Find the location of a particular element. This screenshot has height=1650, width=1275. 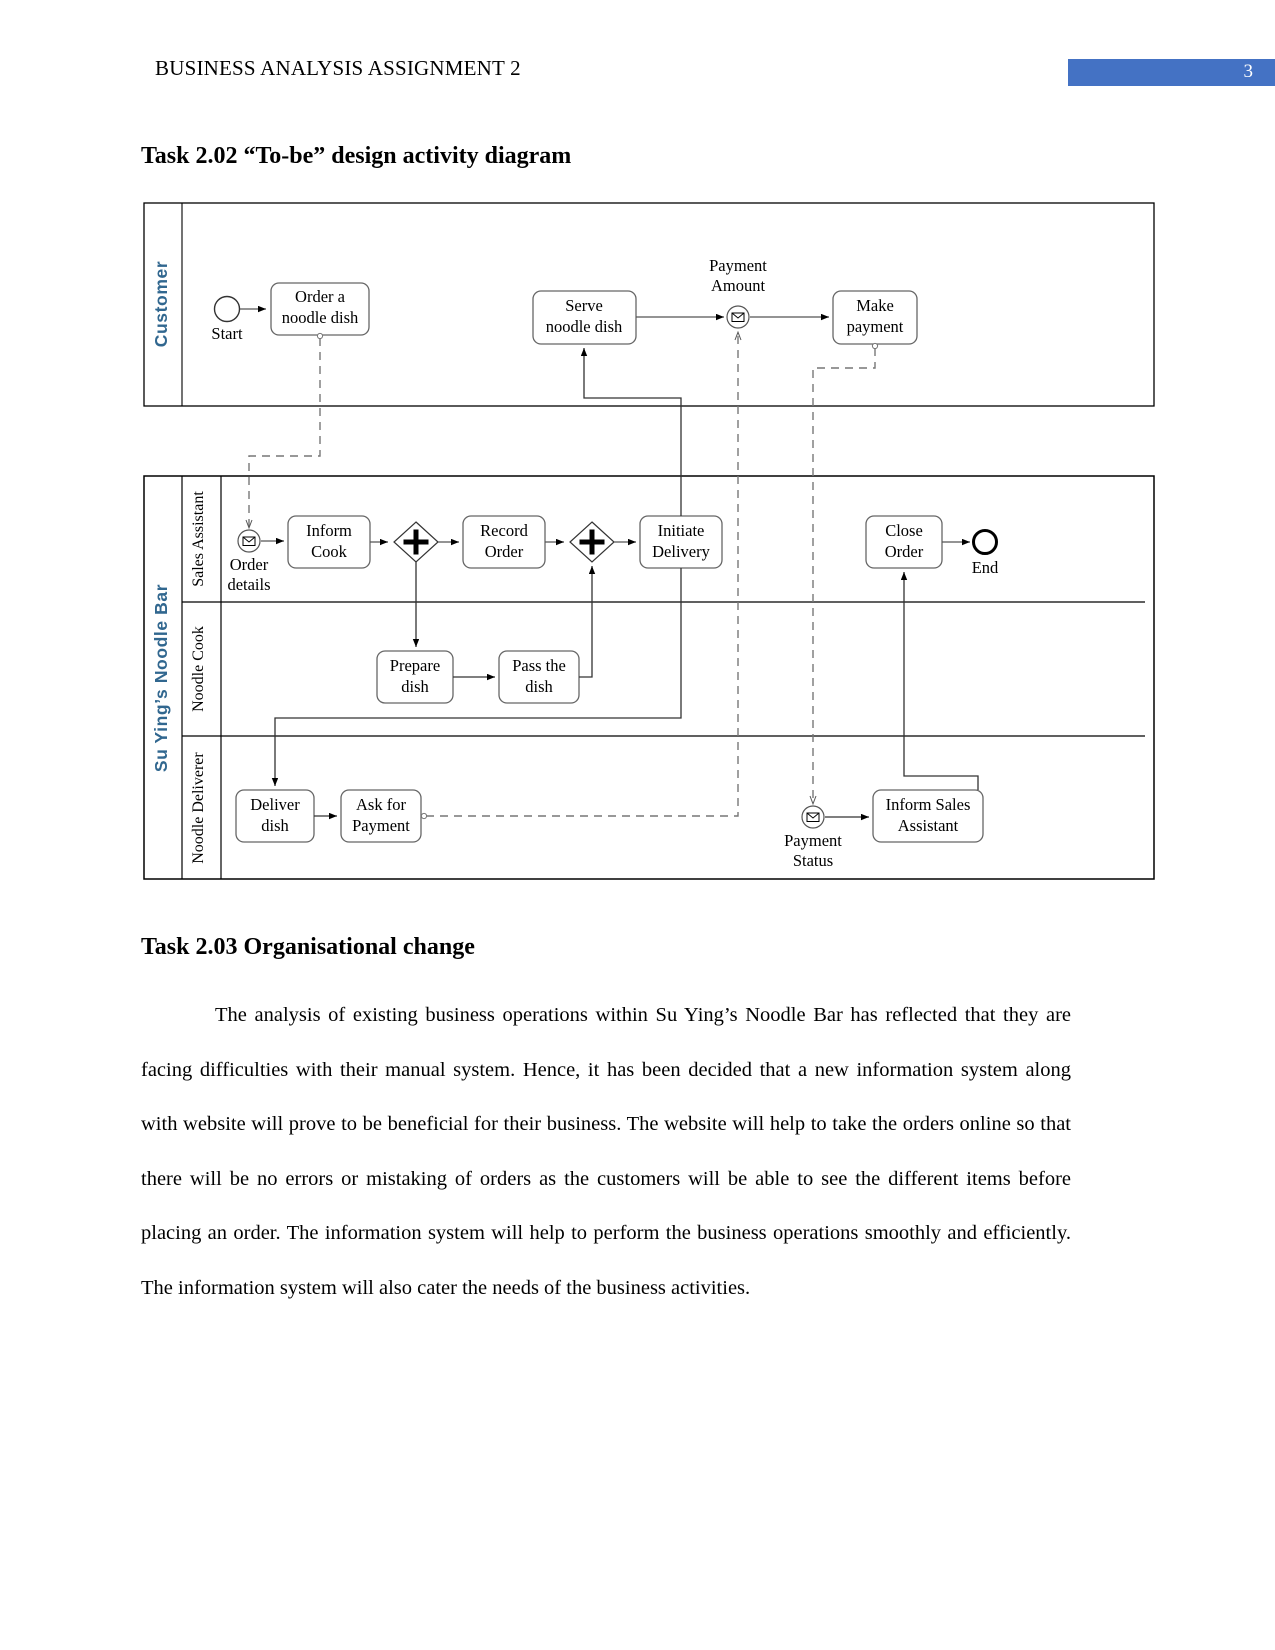

task-label-line1: Initiate is located at coordinates (681, 530).